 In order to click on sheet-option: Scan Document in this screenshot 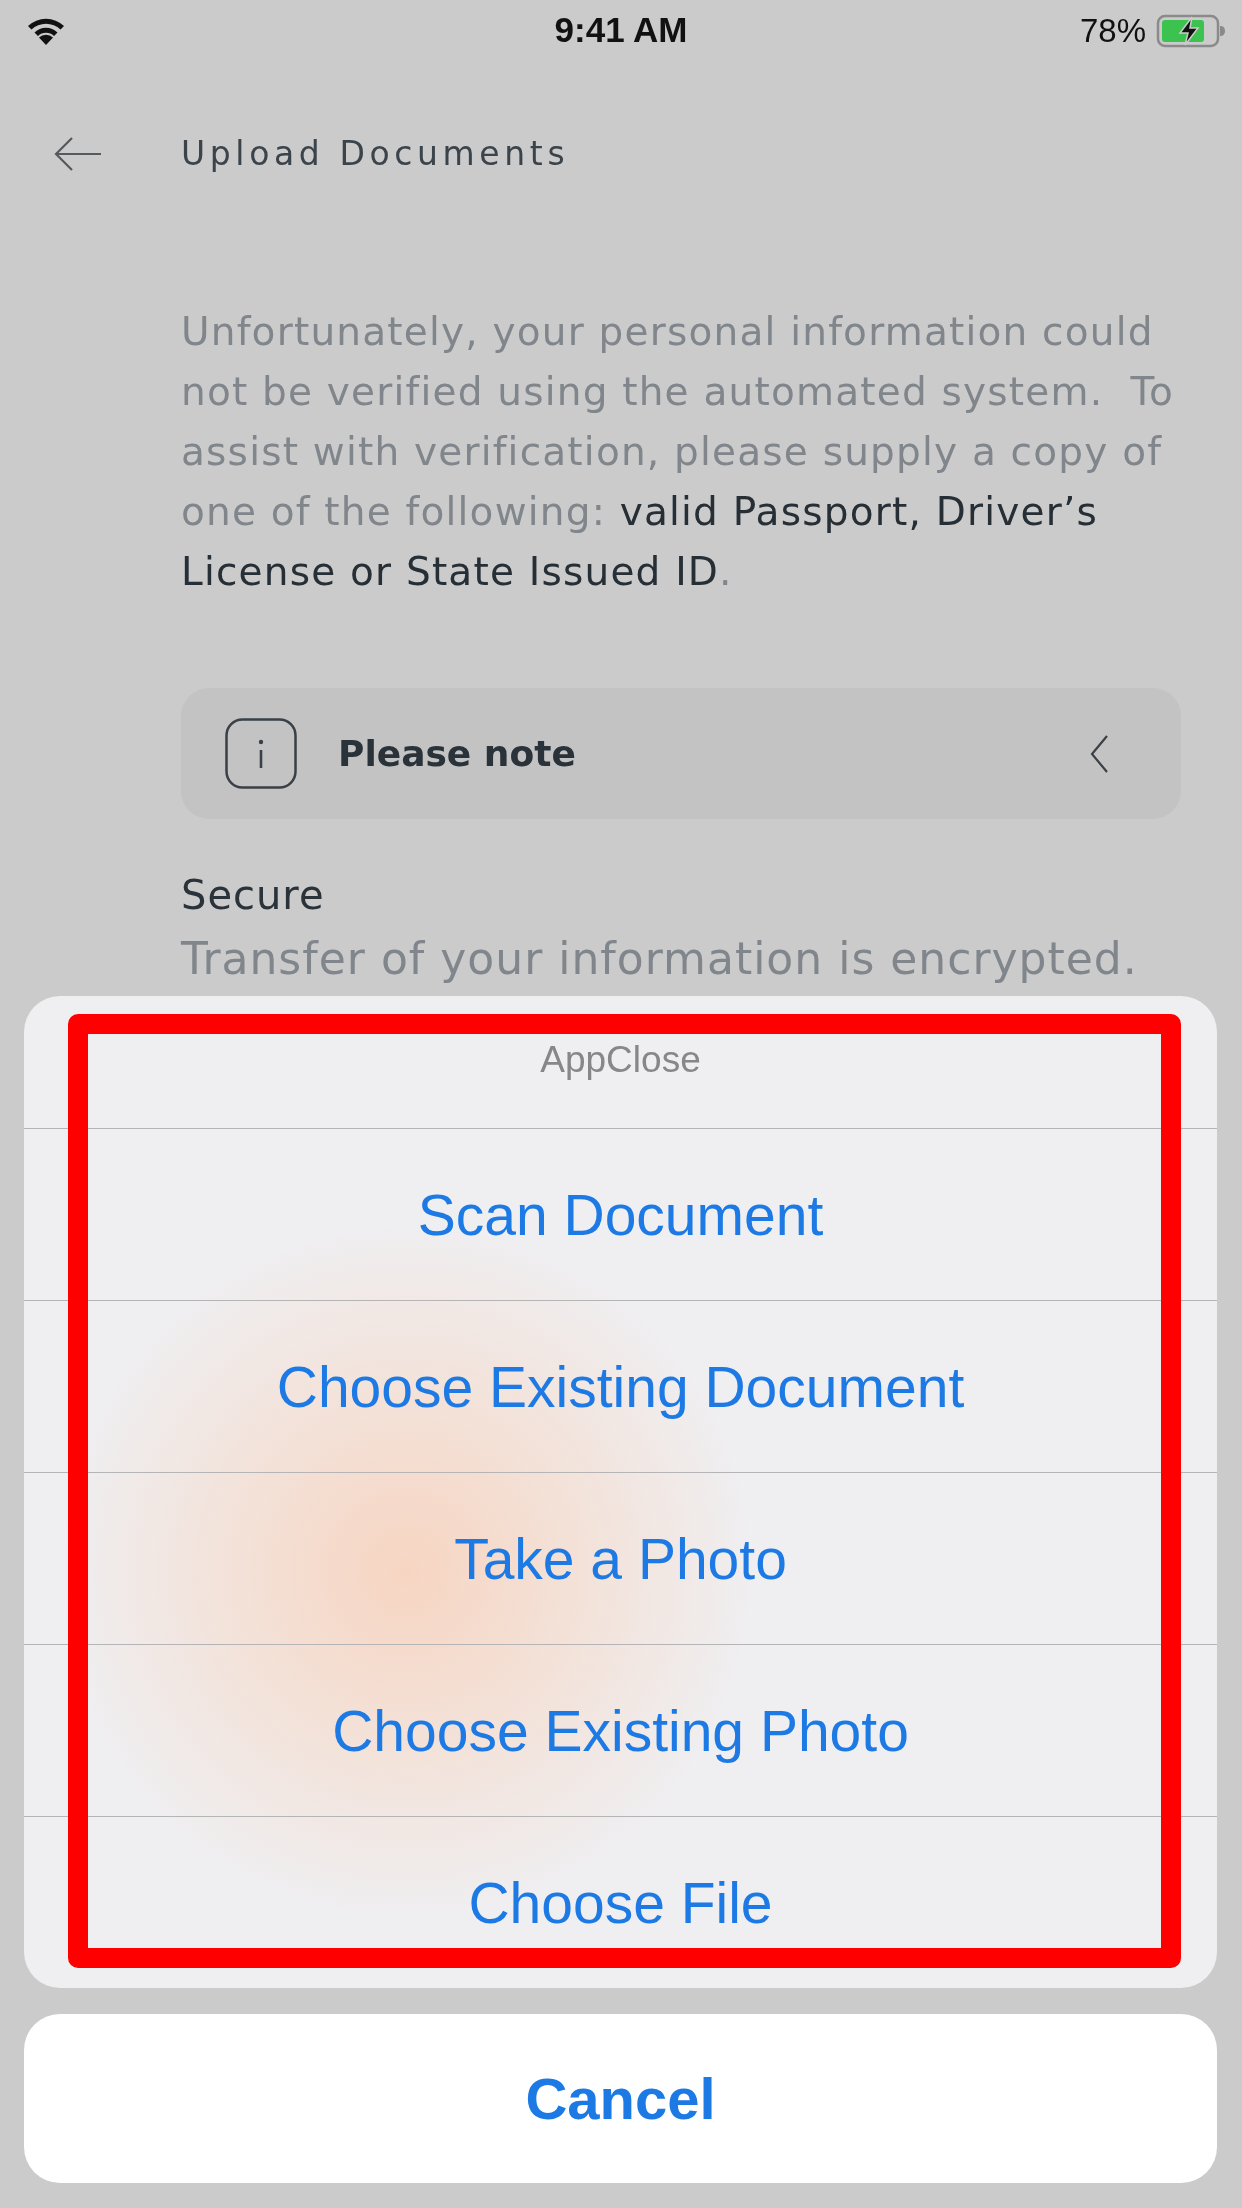, I will do `click(620, 1214)`.